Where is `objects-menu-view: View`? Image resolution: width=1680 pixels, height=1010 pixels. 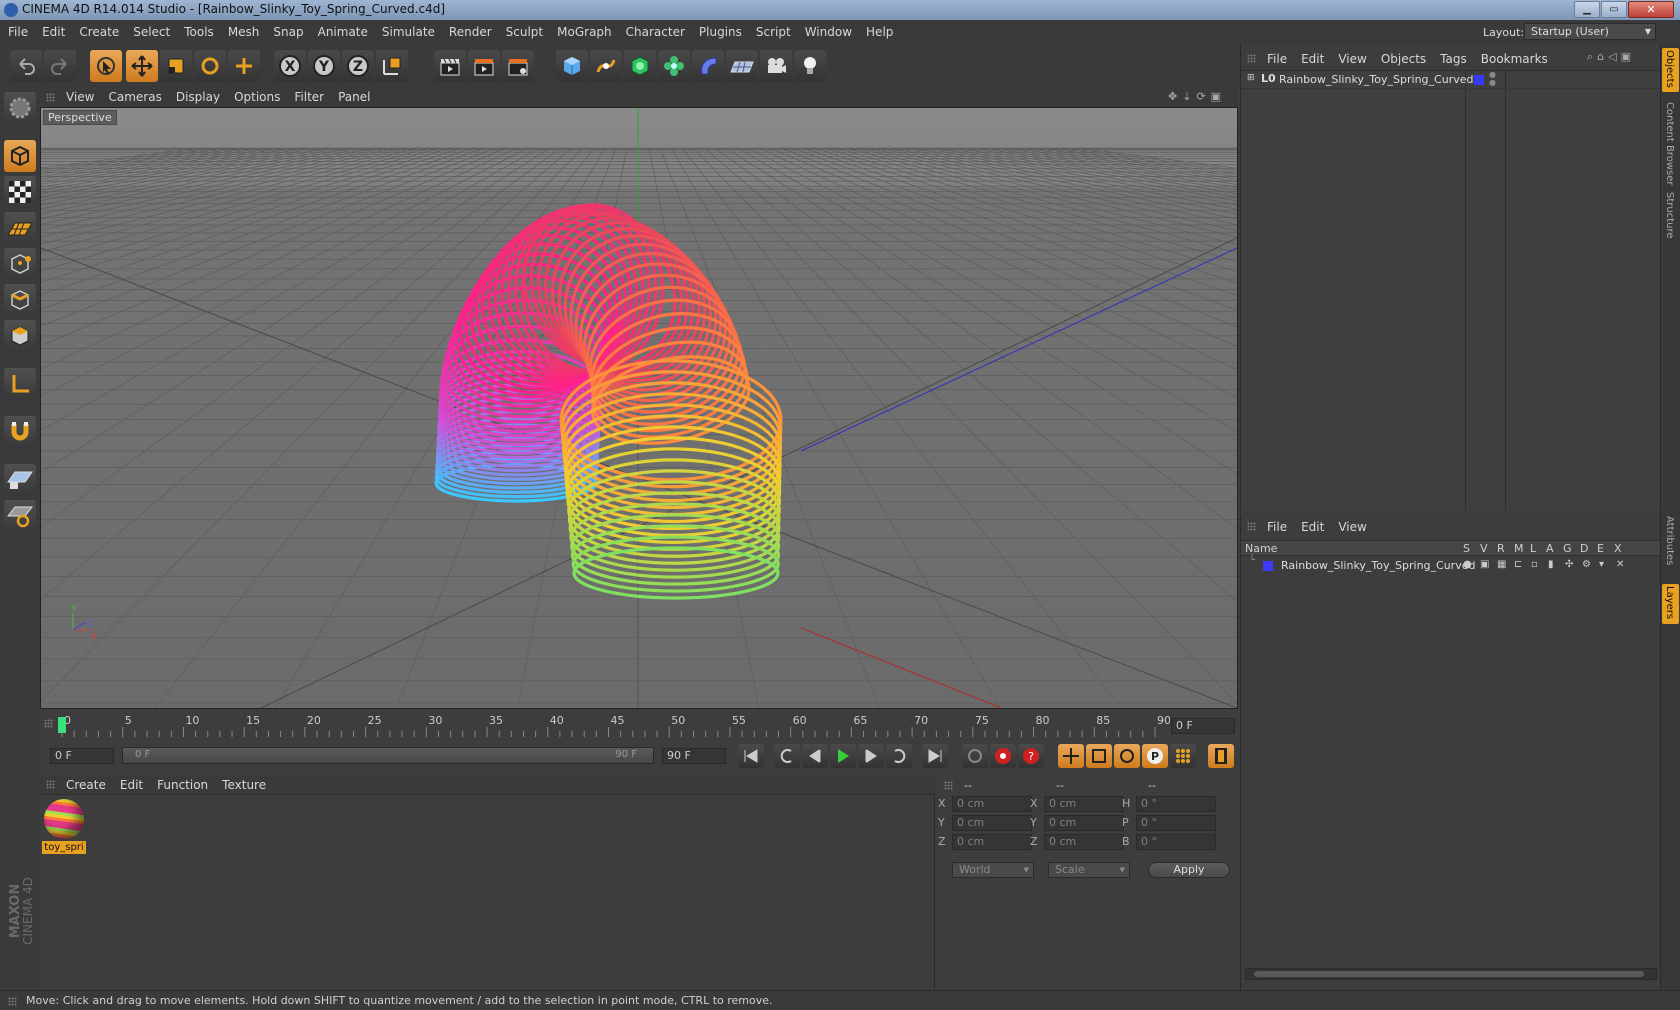
objects-menu-view: View is located at coordinates (1352, 59).